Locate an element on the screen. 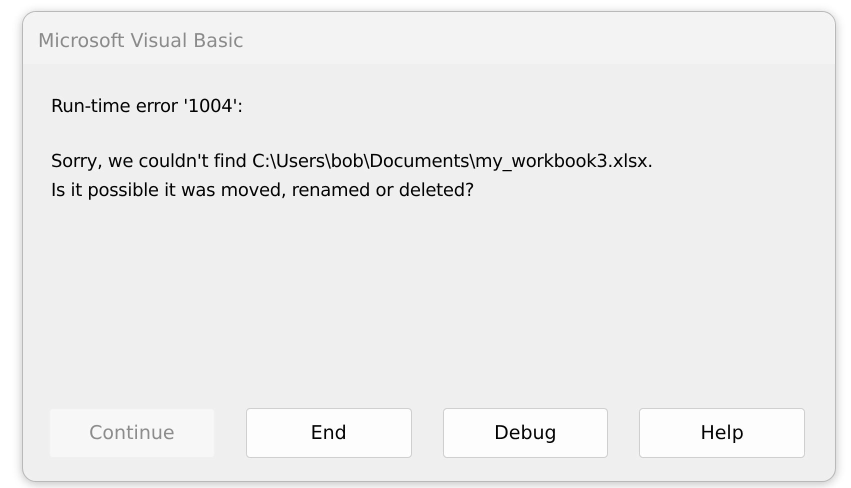  window-title: Microsoft Visual Basic is located at coordinates (429, 38).